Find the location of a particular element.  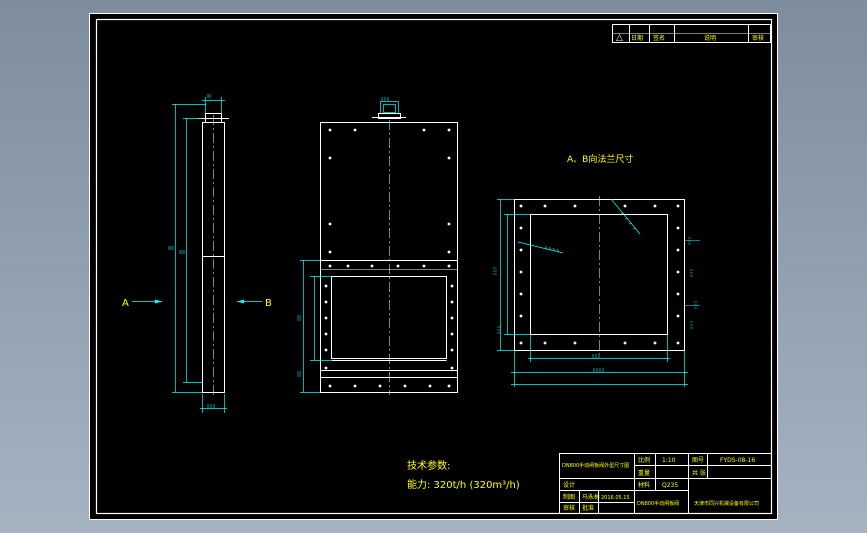

revision-date-header: 日期 is located at coordinates (637, 38).